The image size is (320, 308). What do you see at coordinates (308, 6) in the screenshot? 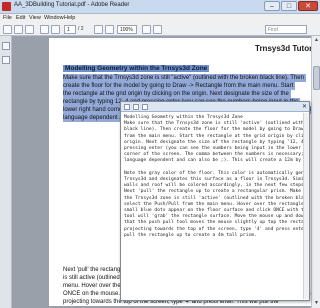
I see `close-button: ✕` at bounding box center [308, 6].